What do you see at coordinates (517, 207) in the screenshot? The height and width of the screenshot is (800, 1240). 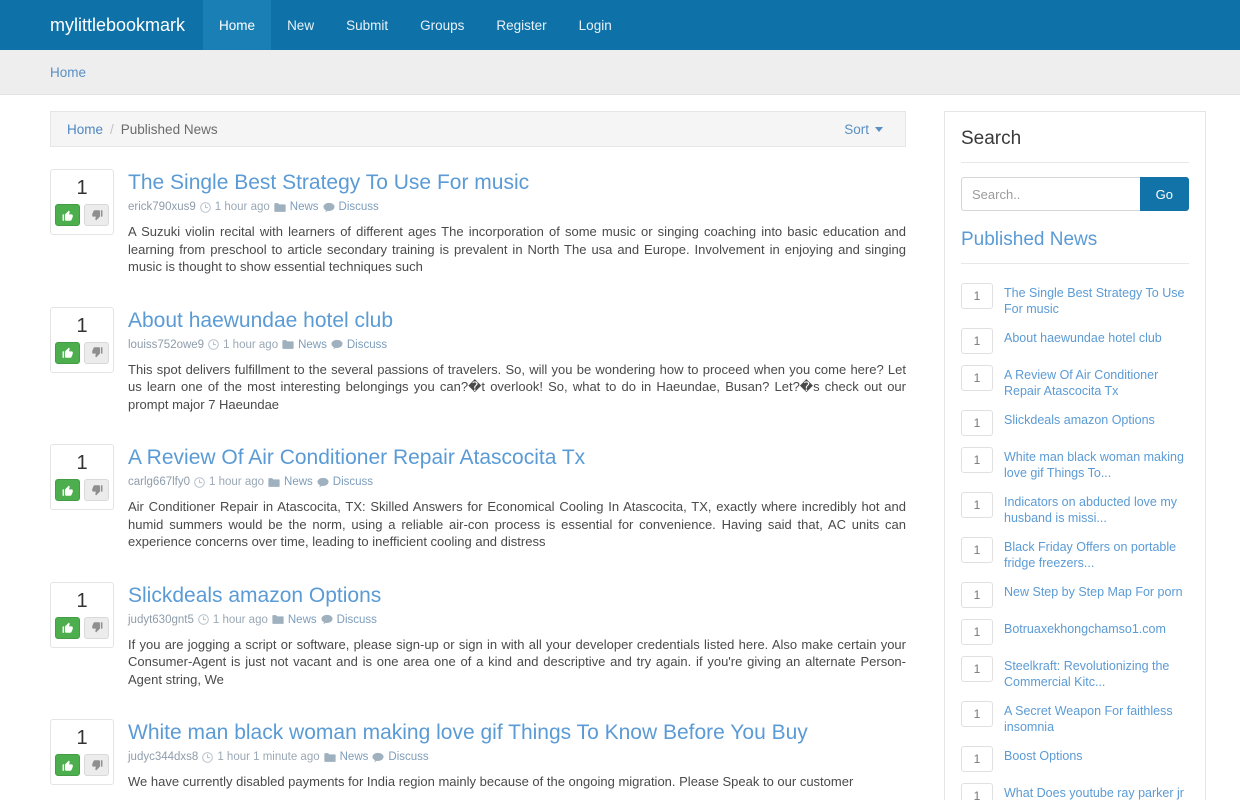 I see `story-meta: erick790xus9 1 hour ago News Discuss` at bounding box center [517, 207].